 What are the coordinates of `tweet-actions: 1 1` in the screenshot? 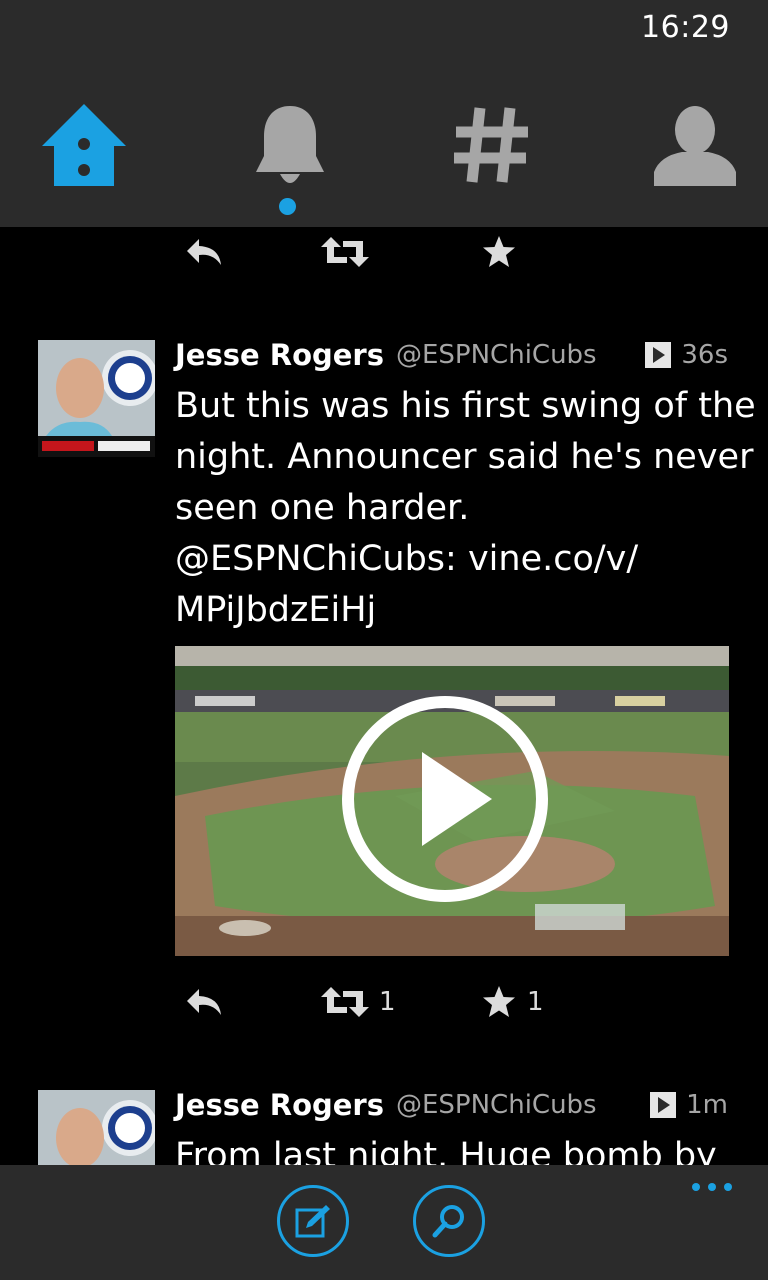 It's located at (425, 1002).